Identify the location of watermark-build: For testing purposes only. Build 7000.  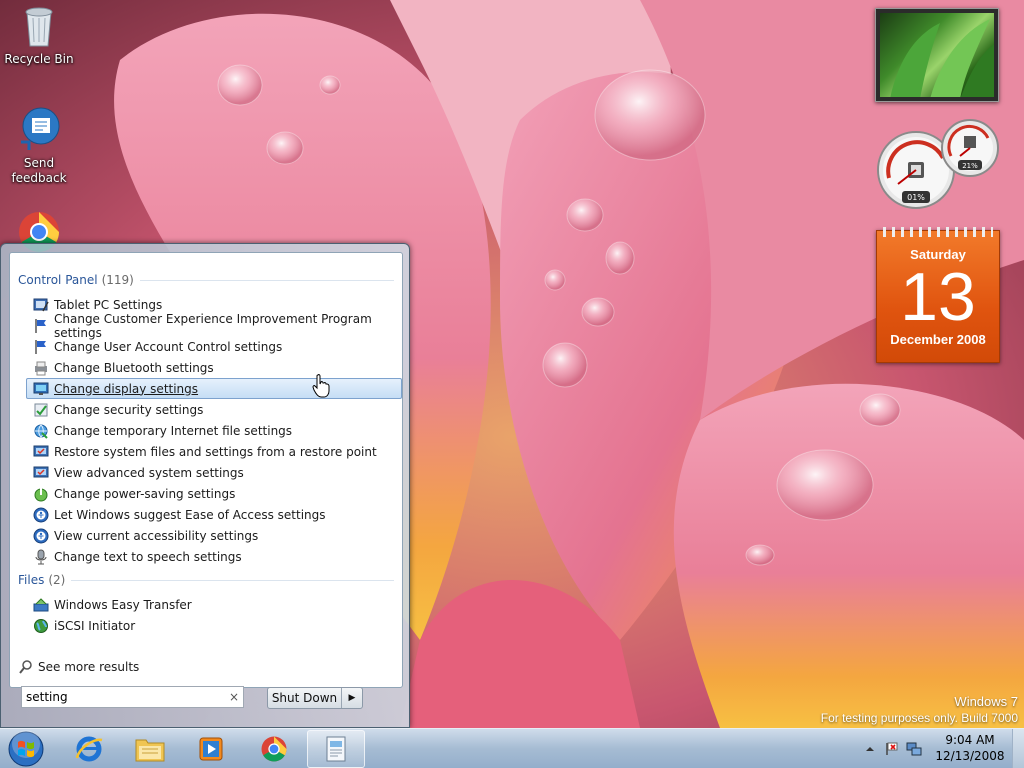
(919, 718).